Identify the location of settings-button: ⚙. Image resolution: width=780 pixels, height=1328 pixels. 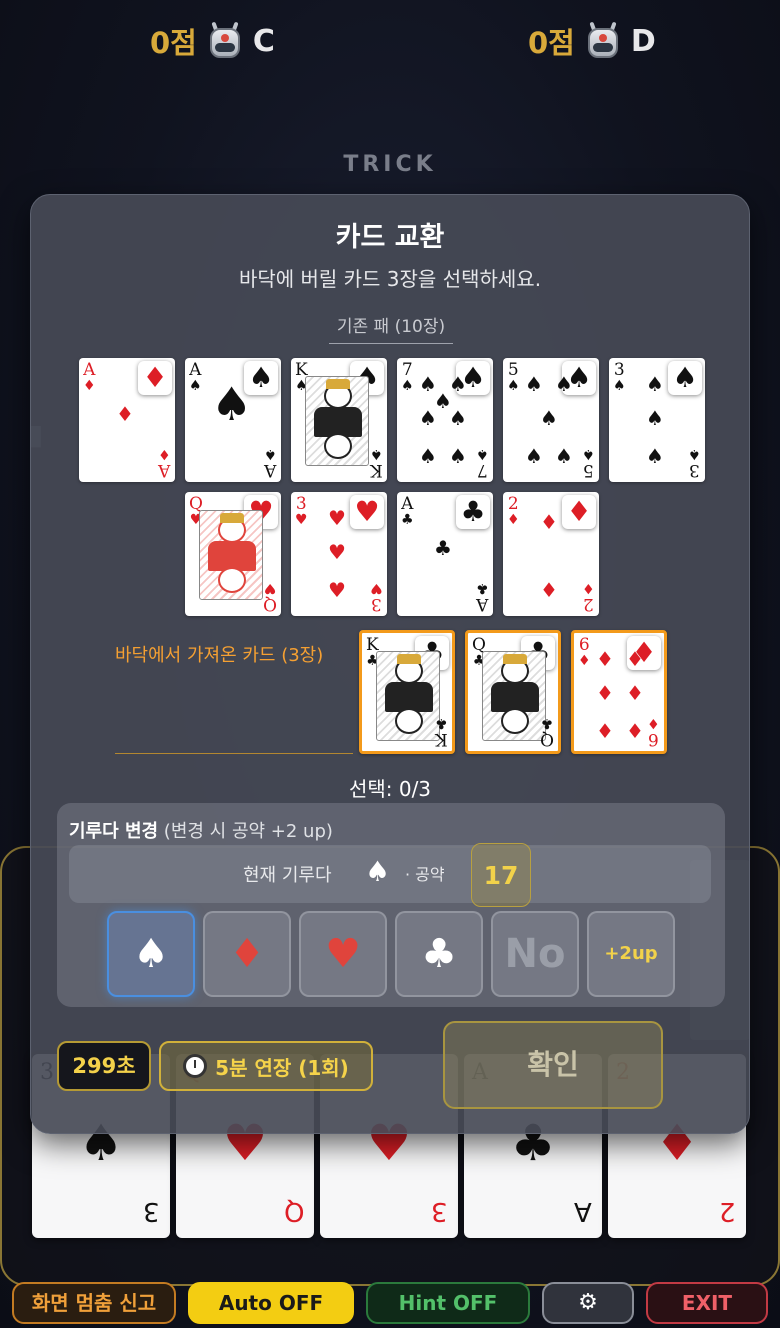
(588, 1303).